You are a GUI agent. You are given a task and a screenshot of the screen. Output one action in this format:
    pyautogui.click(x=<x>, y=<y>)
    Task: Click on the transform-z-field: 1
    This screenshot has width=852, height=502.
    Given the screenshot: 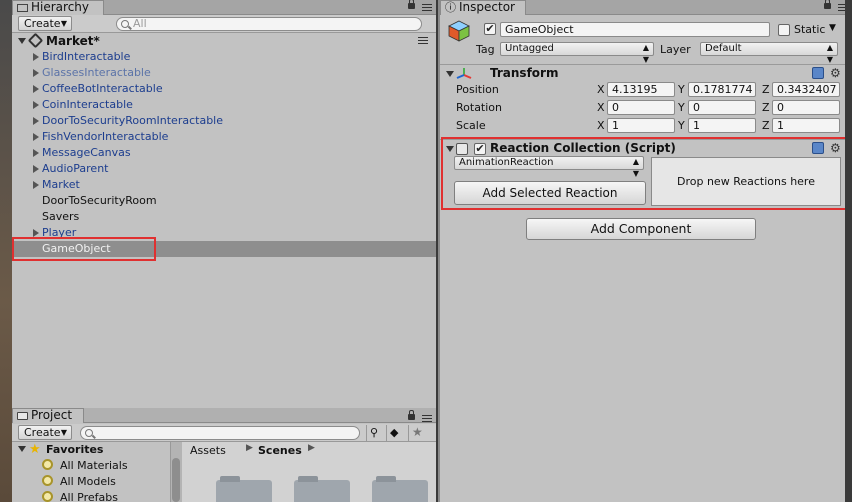 What is the action you would take?
    pyautogui.click(x=806, y=125)
    